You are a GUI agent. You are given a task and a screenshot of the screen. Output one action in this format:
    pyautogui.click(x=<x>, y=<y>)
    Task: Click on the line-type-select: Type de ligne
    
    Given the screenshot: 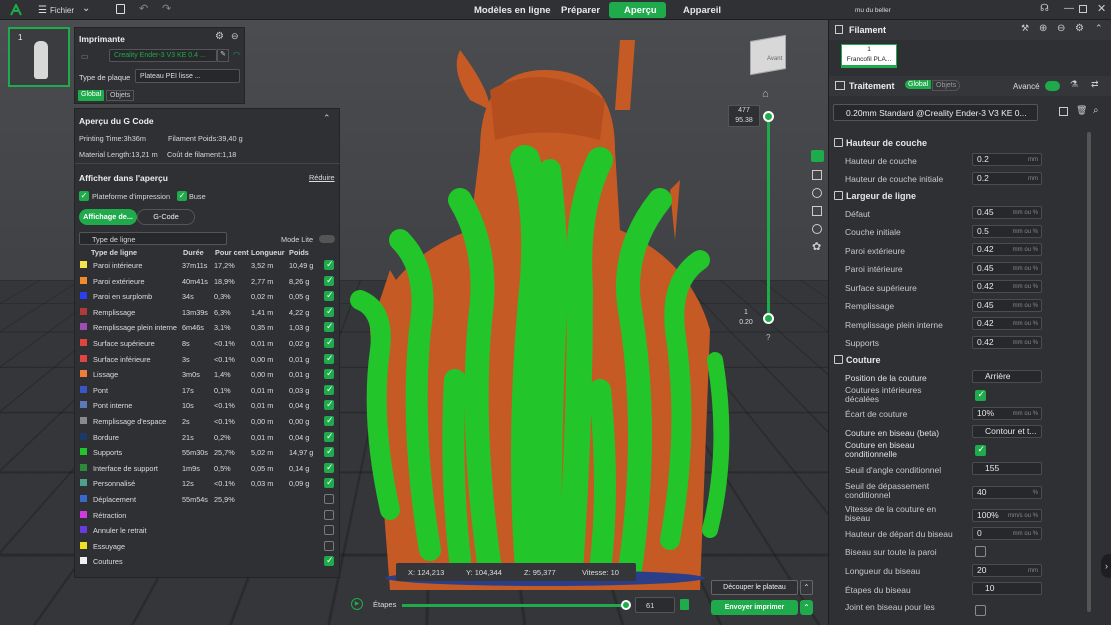 What is the action you would take?
    pyautogui.click(x=153, y=238)
    